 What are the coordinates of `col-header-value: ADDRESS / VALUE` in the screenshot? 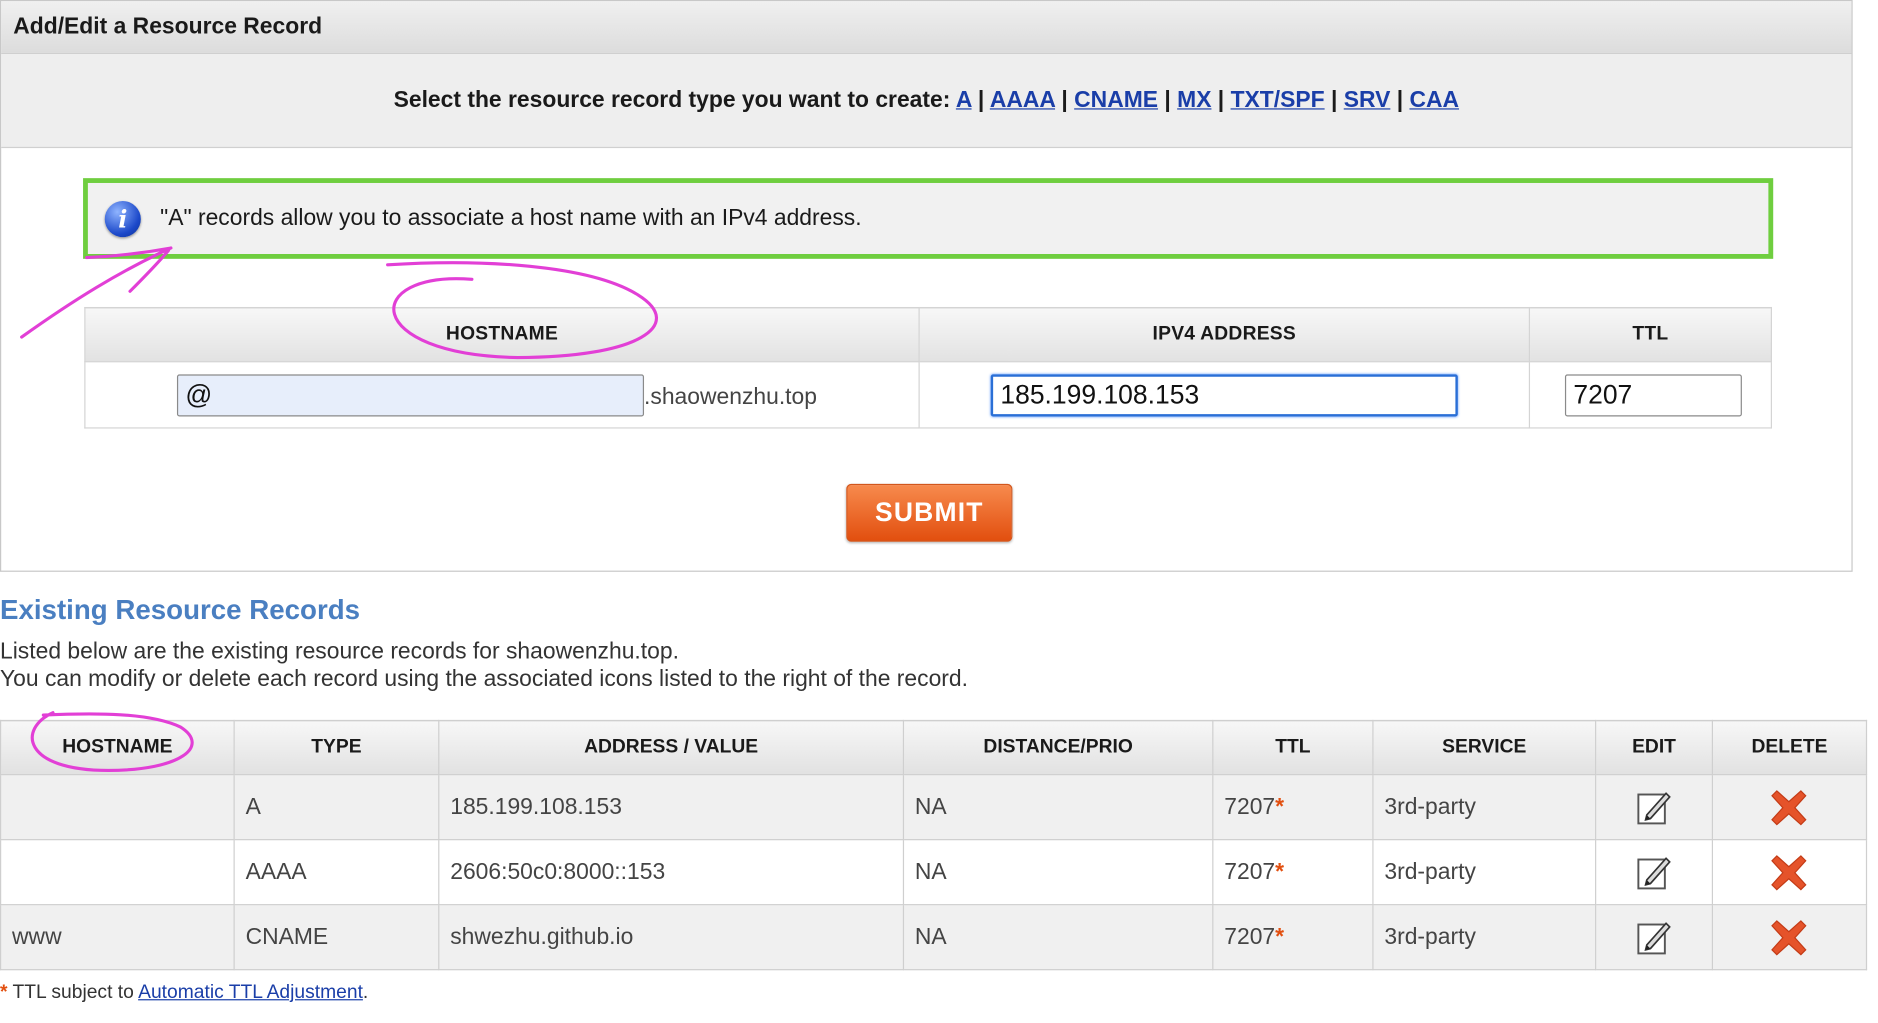 It's located at (671, 747).